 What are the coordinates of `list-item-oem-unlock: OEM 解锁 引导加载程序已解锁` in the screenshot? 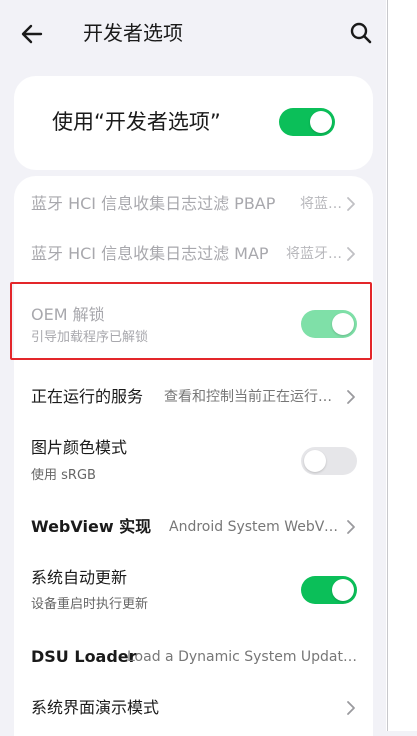 It's located at (193, 324).